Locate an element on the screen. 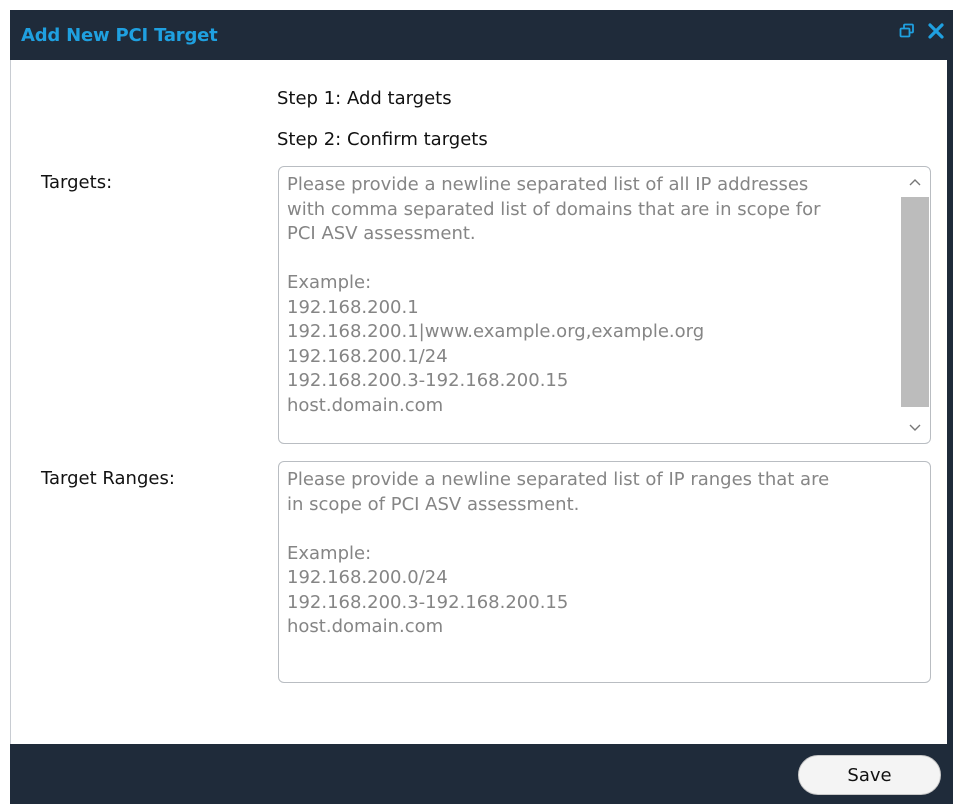 Image resolution: width=953 pixels, height=804 pixels. targets-label: Targets: is located at coordinates (77, 182).